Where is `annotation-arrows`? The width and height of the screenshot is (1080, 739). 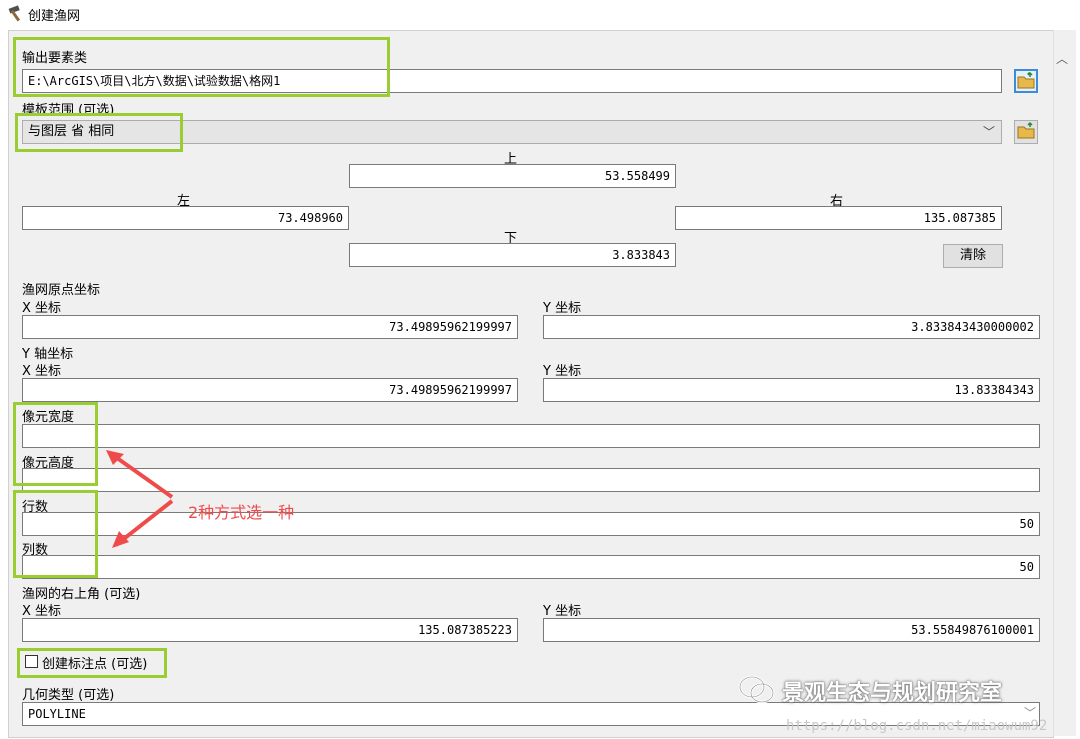
annotation-arrows is located at coordinates (140, 499).